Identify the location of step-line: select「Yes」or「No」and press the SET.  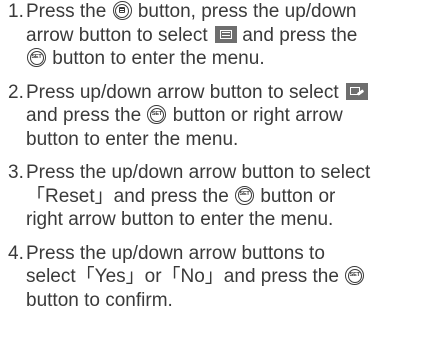
(226, 277).